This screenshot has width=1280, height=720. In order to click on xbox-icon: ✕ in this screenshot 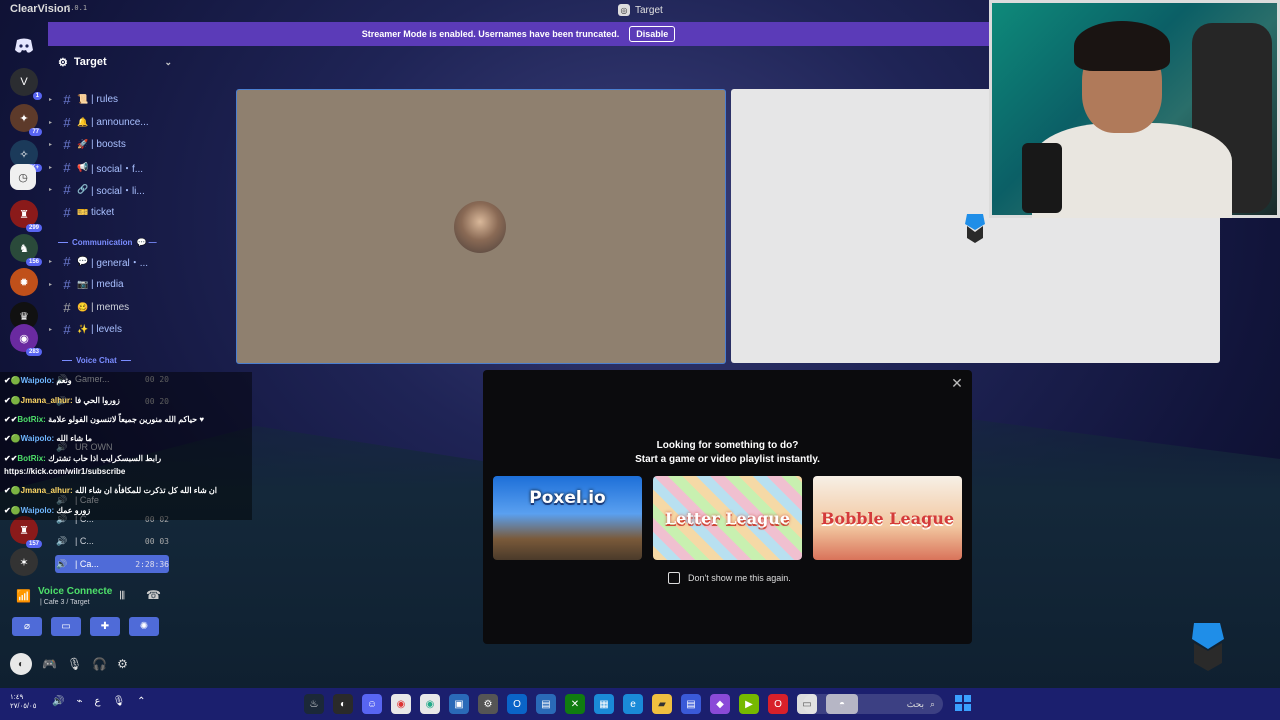, I will do `click(575, 704)`.